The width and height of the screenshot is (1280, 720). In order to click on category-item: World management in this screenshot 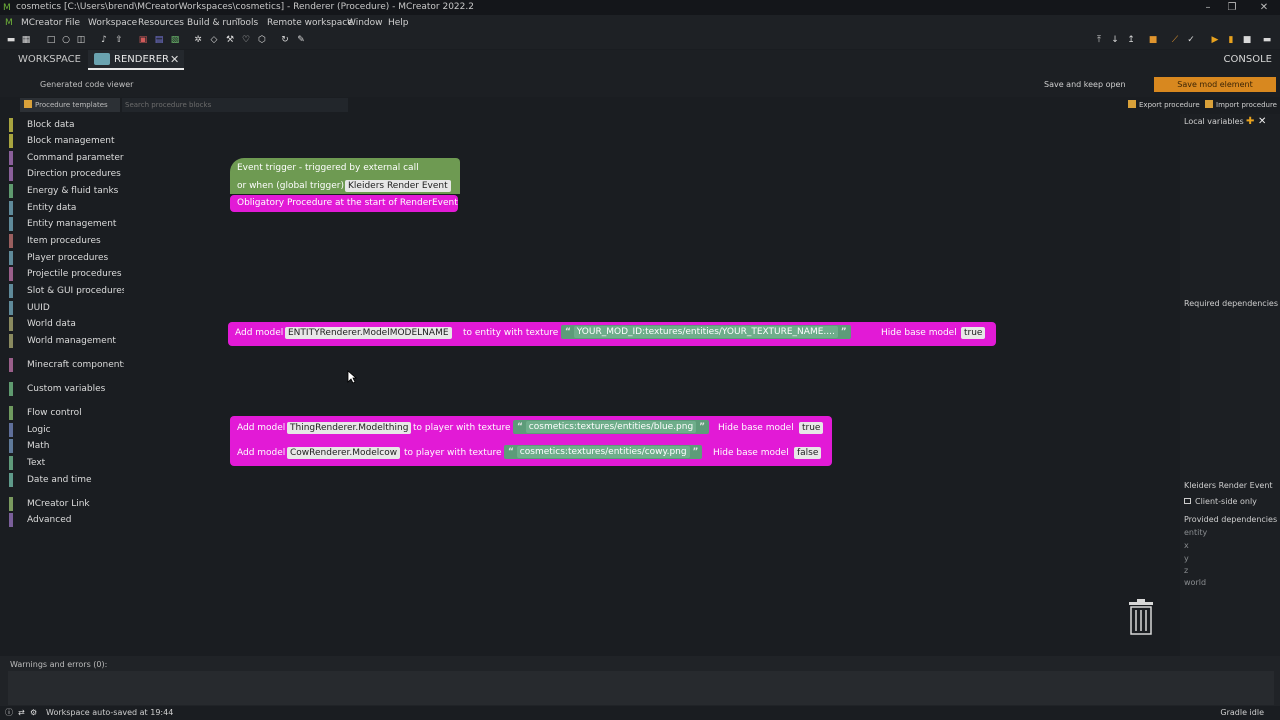, I will do `click(65, 341)`.